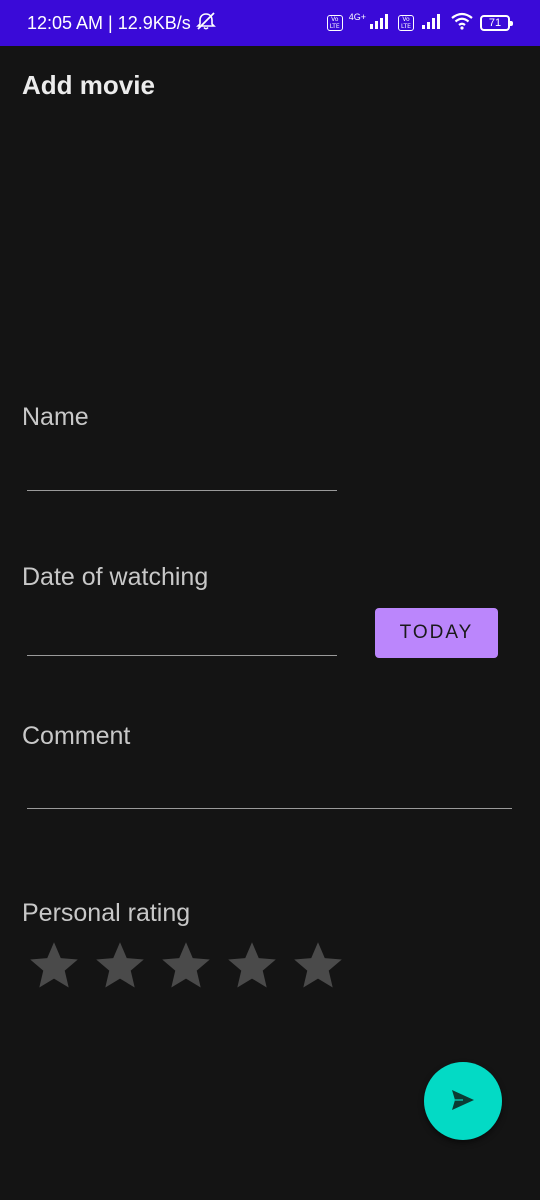 Image resolution: width=540 pixels, height=1200 pixels. What do you see at coordinates (406, 23) in the screenshot?
I see `volte-badge-2: Vo LTE` at bounding box center [406, 23].